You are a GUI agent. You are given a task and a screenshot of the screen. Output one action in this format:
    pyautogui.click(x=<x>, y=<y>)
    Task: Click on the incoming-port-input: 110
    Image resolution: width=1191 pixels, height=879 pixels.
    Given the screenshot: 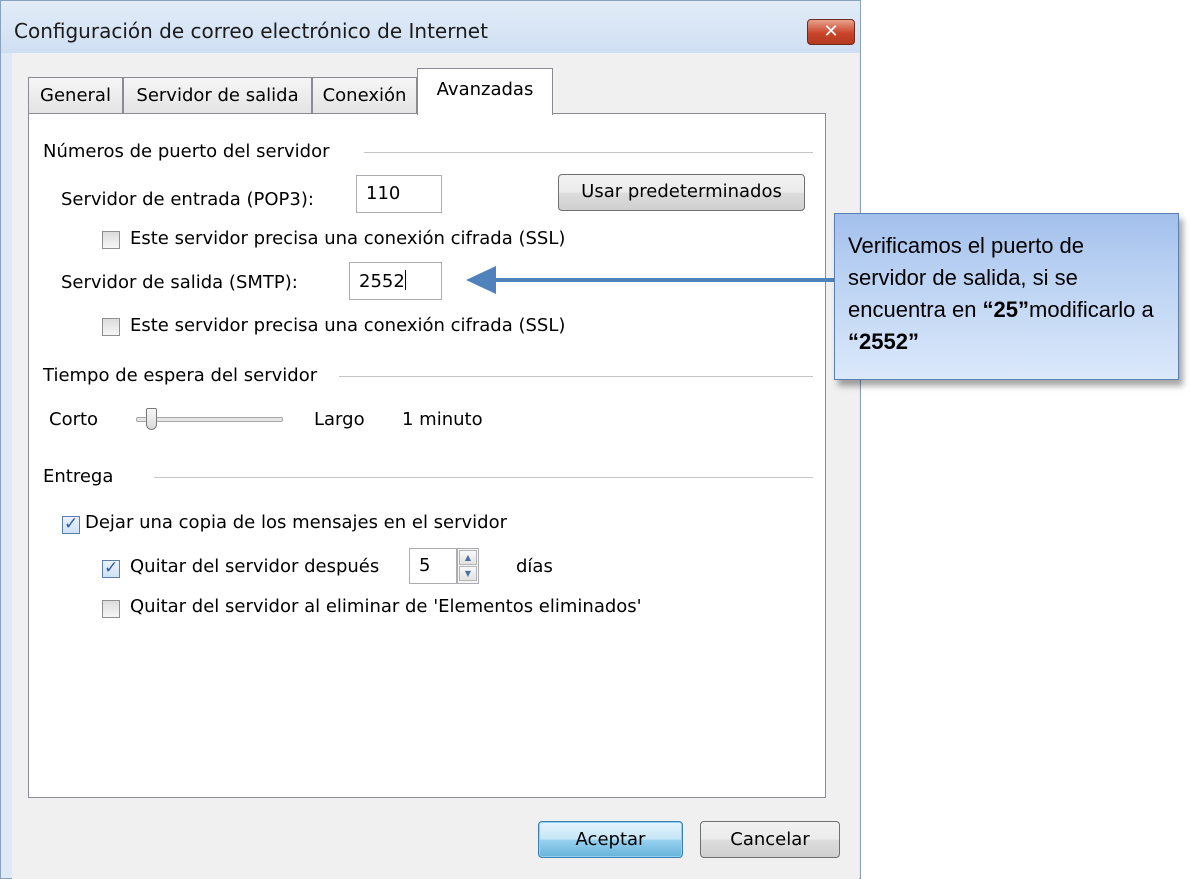 What is the action you would take?
    pyautogui.click(x=399, y=194)
    